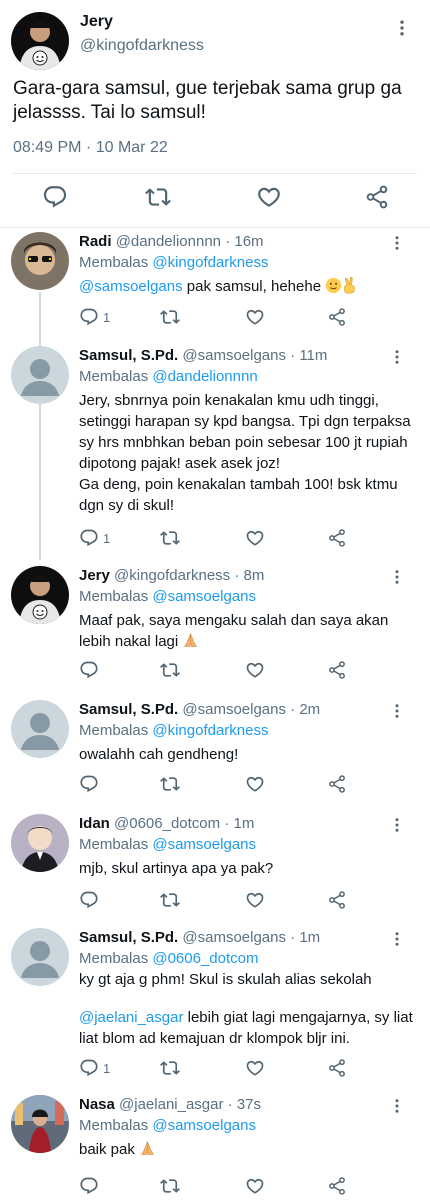 The image size is (430, 1200). Describe the element at coordinates (168, 241) in the screenshot. I see `author-handle: @dandelionnnn` at that location.